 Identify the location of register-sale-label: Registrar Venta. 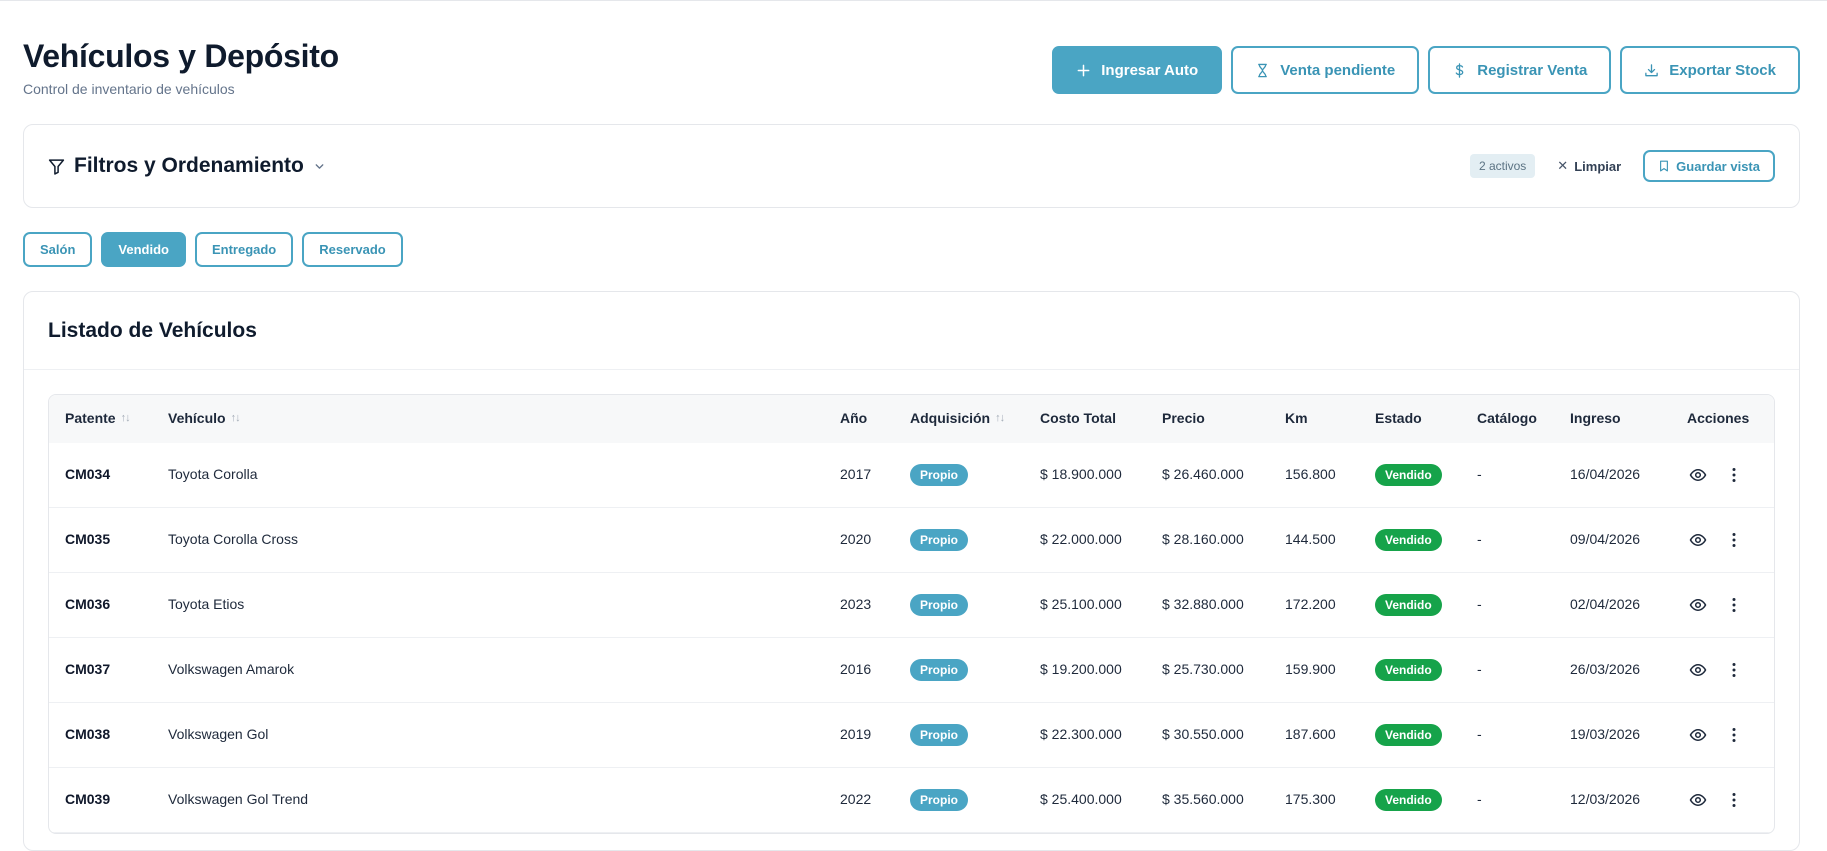
(1532, 70).